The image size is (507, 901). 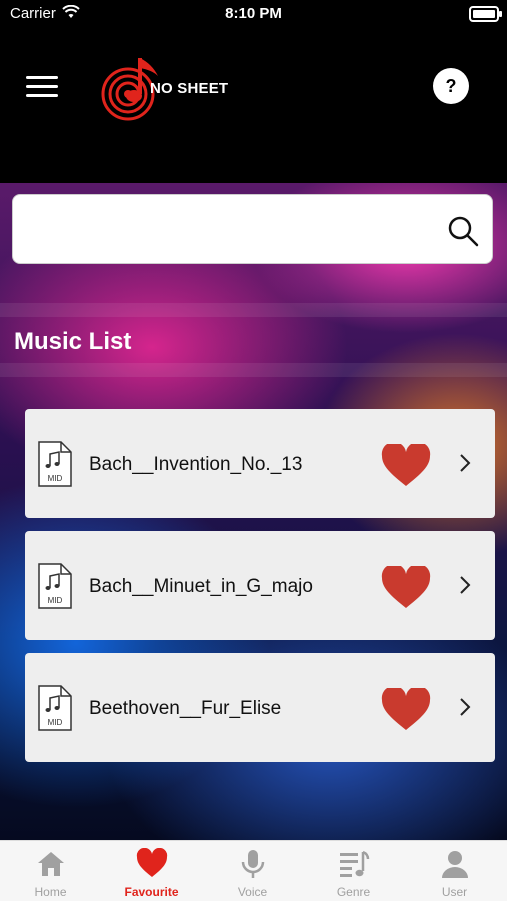 I want to click on status-bar: Carrier 8:10 PM, so click(x=253, y=14).